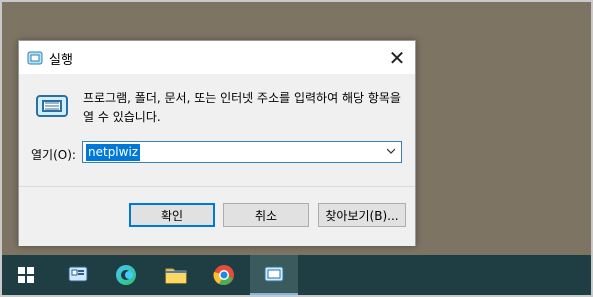 This screenshot has width=593, height=297. Describe the element at coordinates (113, 152) in the screenshot. I see `open-input-value: netplwiz` at that location.